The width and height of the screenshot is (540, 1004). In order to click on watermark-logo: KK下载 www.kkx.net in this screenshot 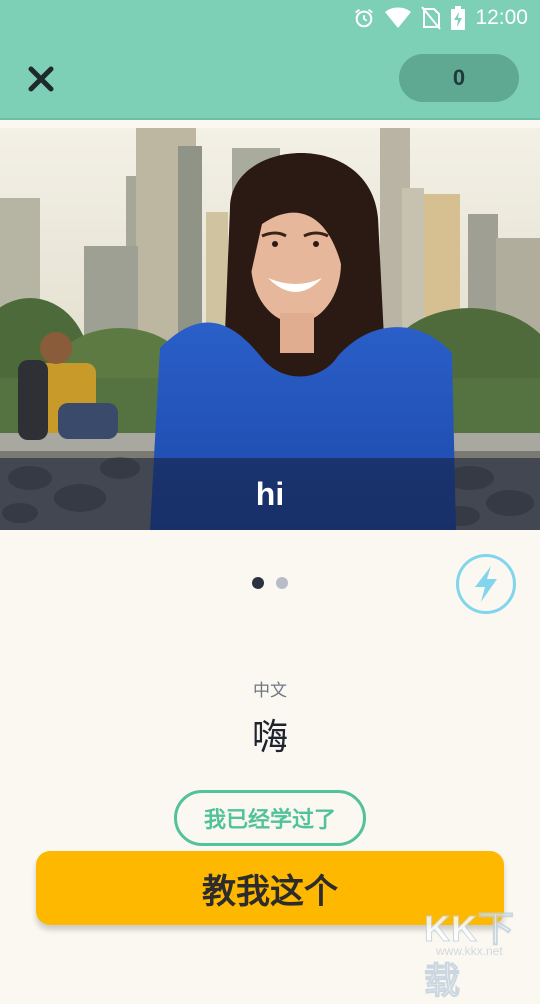, I will do `click(480, 951)`.